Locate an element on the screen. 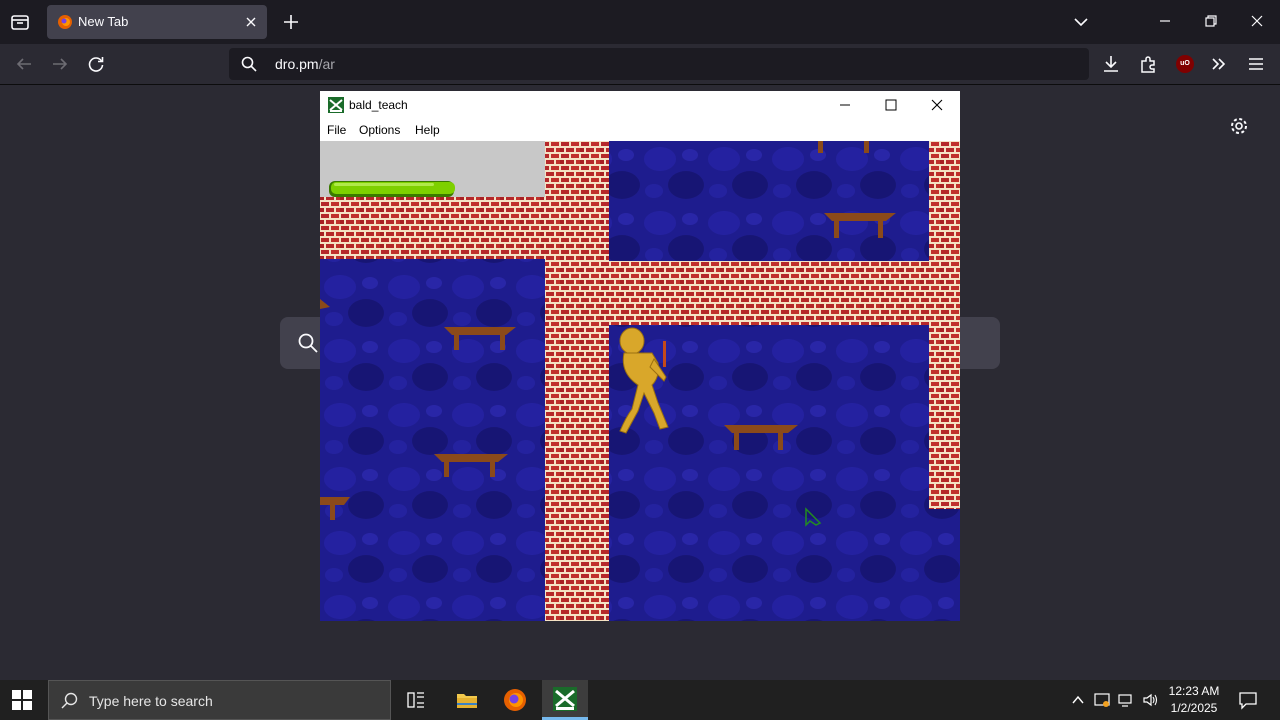  show-hidden-icons-chevron-icon is located at coordinates (1078, 700).